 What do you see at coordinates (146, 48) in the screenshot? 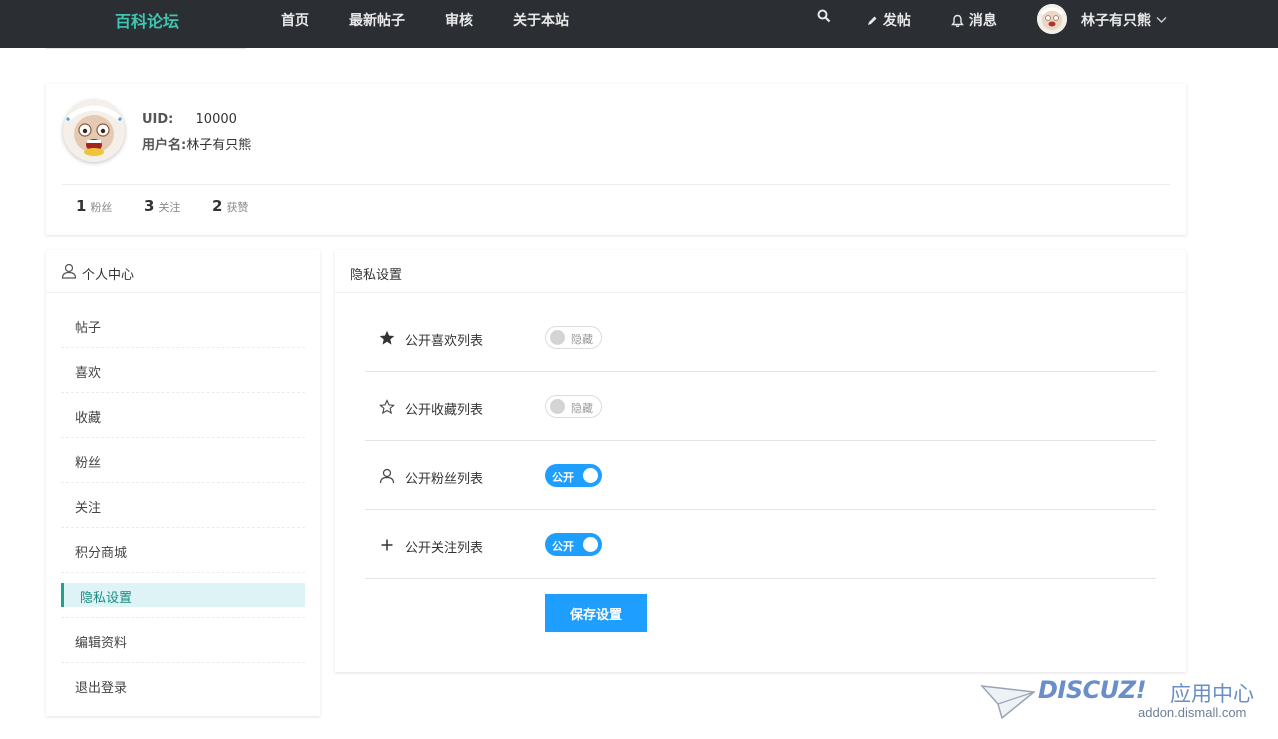
I see `nav-underline-divider` at bounding box center [146, 48].